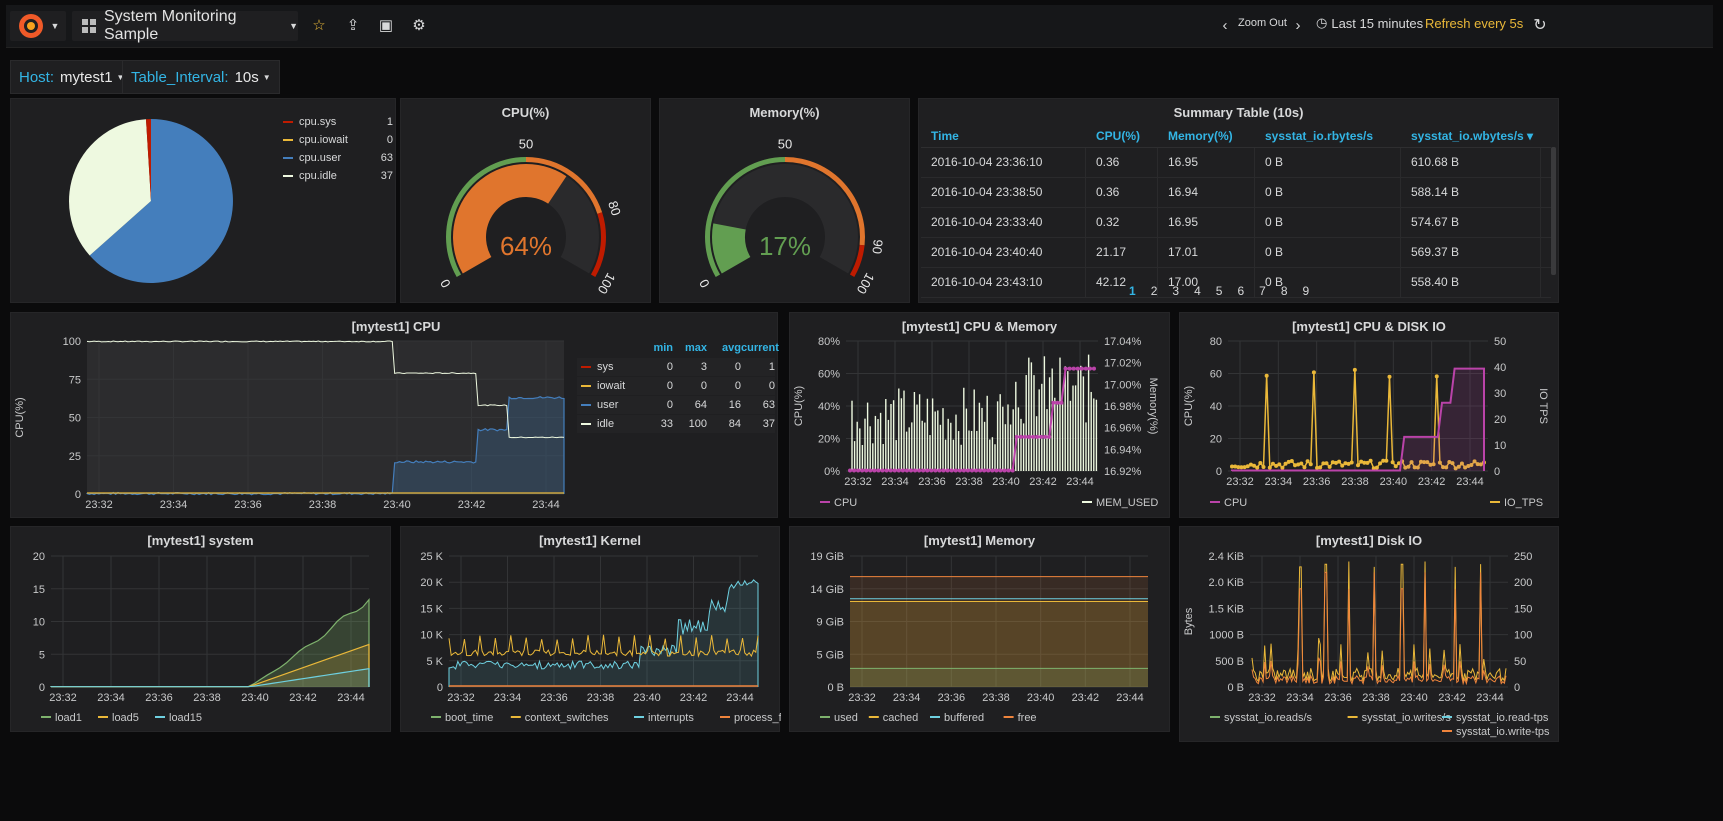  What do you see at coordinates (1153, 406) in the screenshot?
I see `y2-axis-label: Memory(%)` at bounding box center [1153, 406].